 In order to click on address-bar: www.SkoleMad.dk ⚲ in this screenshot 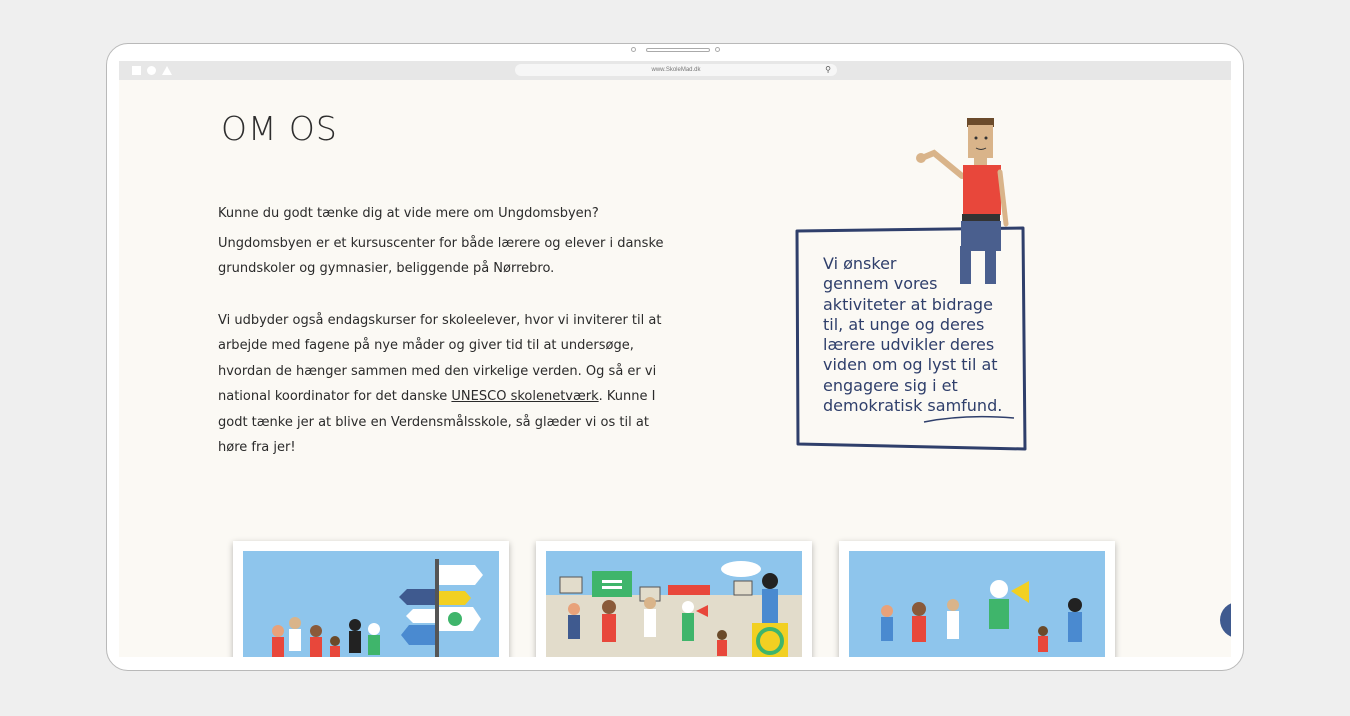, I will do `click(676, 70)`.